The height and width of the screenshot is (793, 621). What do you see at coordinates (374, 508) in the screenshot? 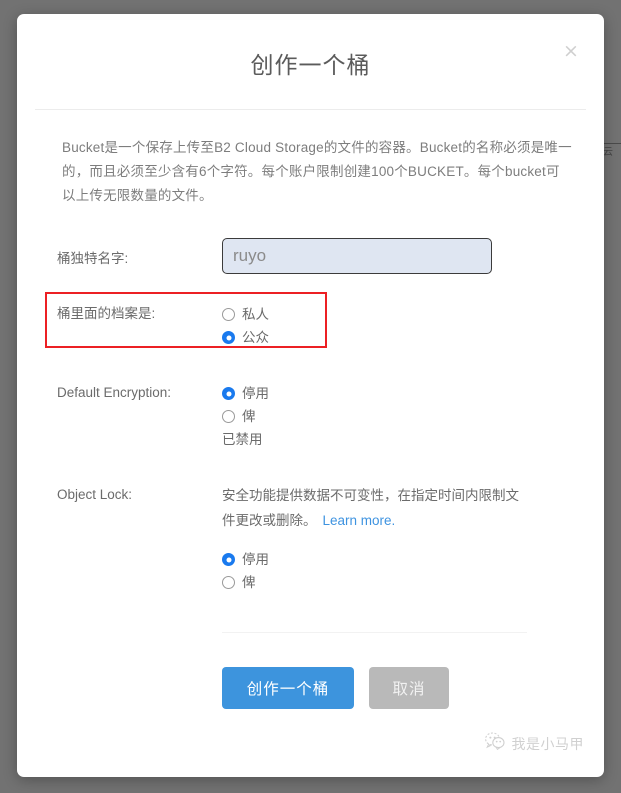
I see `object-lock-description-wrap: 安全功能提供数据不可变性，在指定时间内限制文件更改或删除。 Learn more.` at bounding box center [374, 508].